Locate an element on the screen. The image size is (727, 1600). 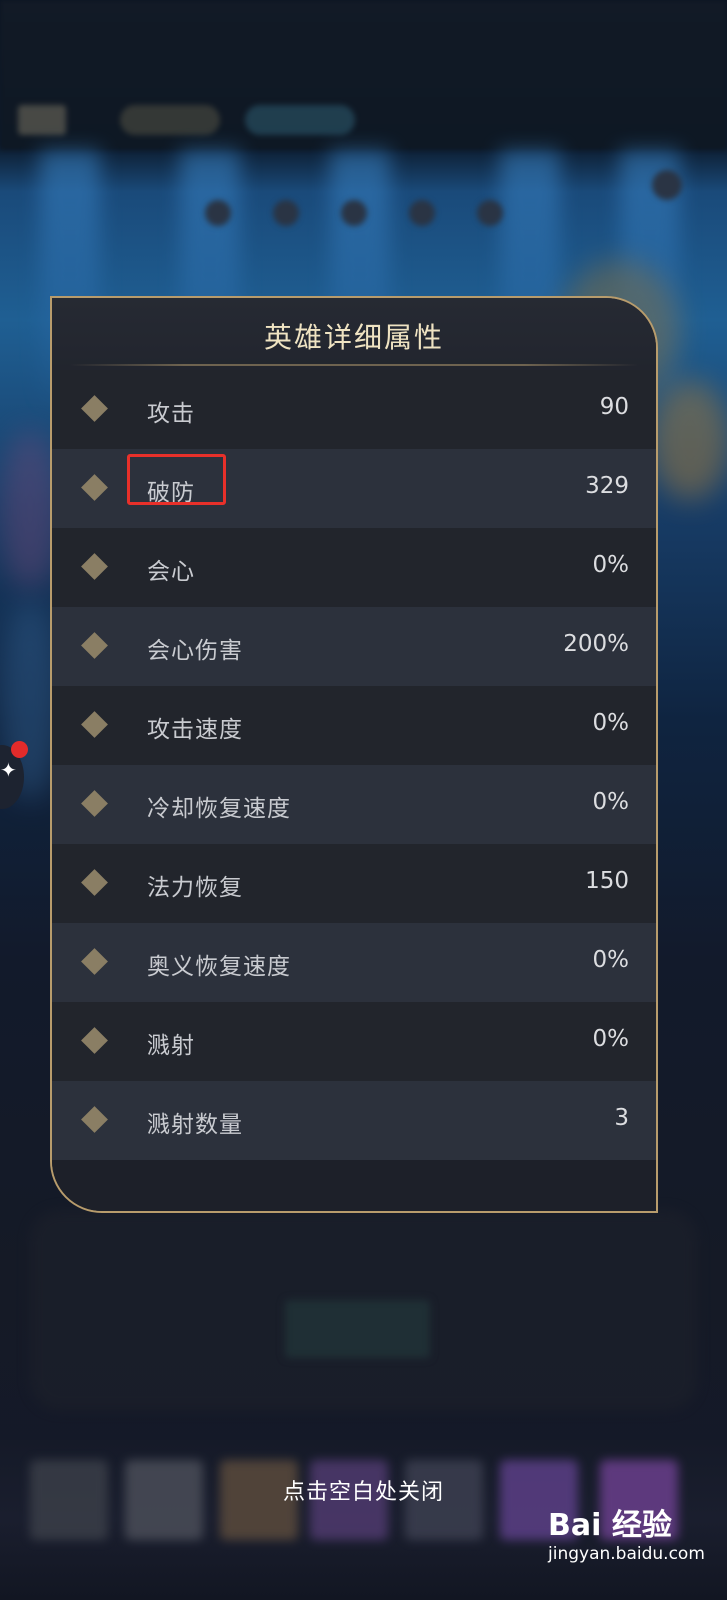
baidu-jingyan-watermark: Bai 经验 jingyan.baidu.com is located at coordinates (635, 1548).